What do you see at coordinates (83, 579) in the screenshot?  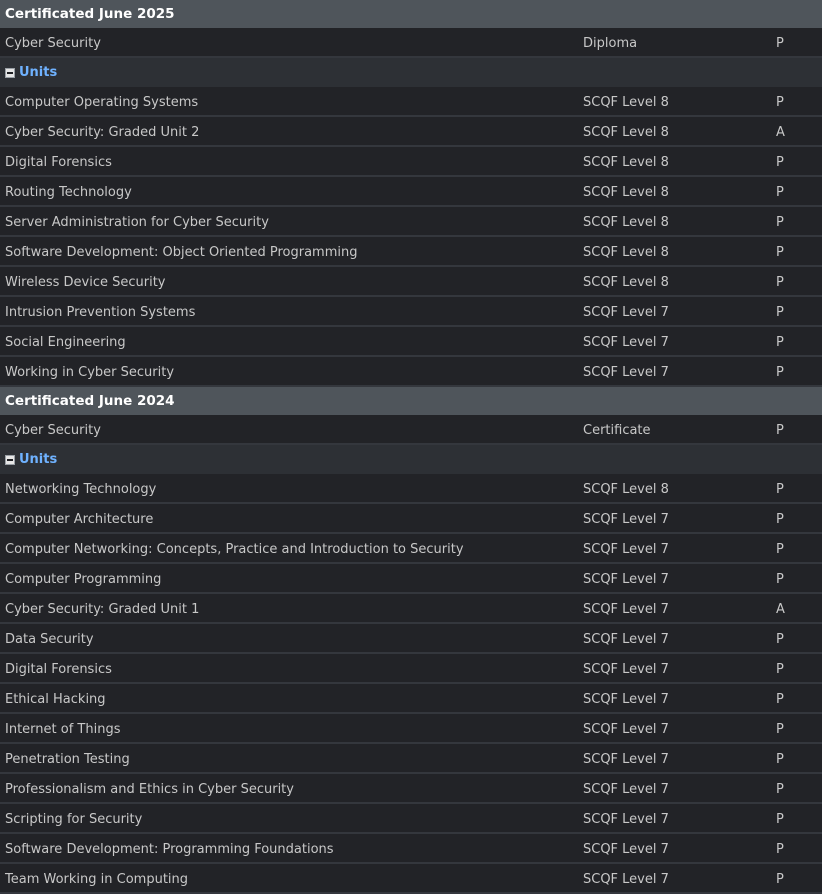 I see `unit-name: Computer Programming` at bounding box center [83, 579].